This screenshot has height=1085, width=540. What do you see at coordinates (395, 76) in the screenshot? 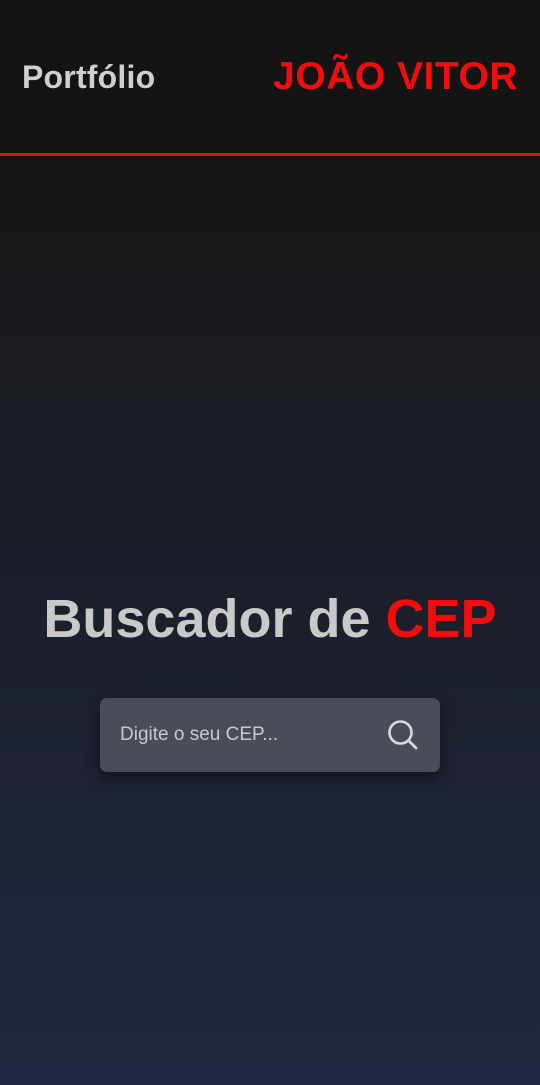
I see `owner-name: JOÃO VITOR` at bounding box center [395, 76].